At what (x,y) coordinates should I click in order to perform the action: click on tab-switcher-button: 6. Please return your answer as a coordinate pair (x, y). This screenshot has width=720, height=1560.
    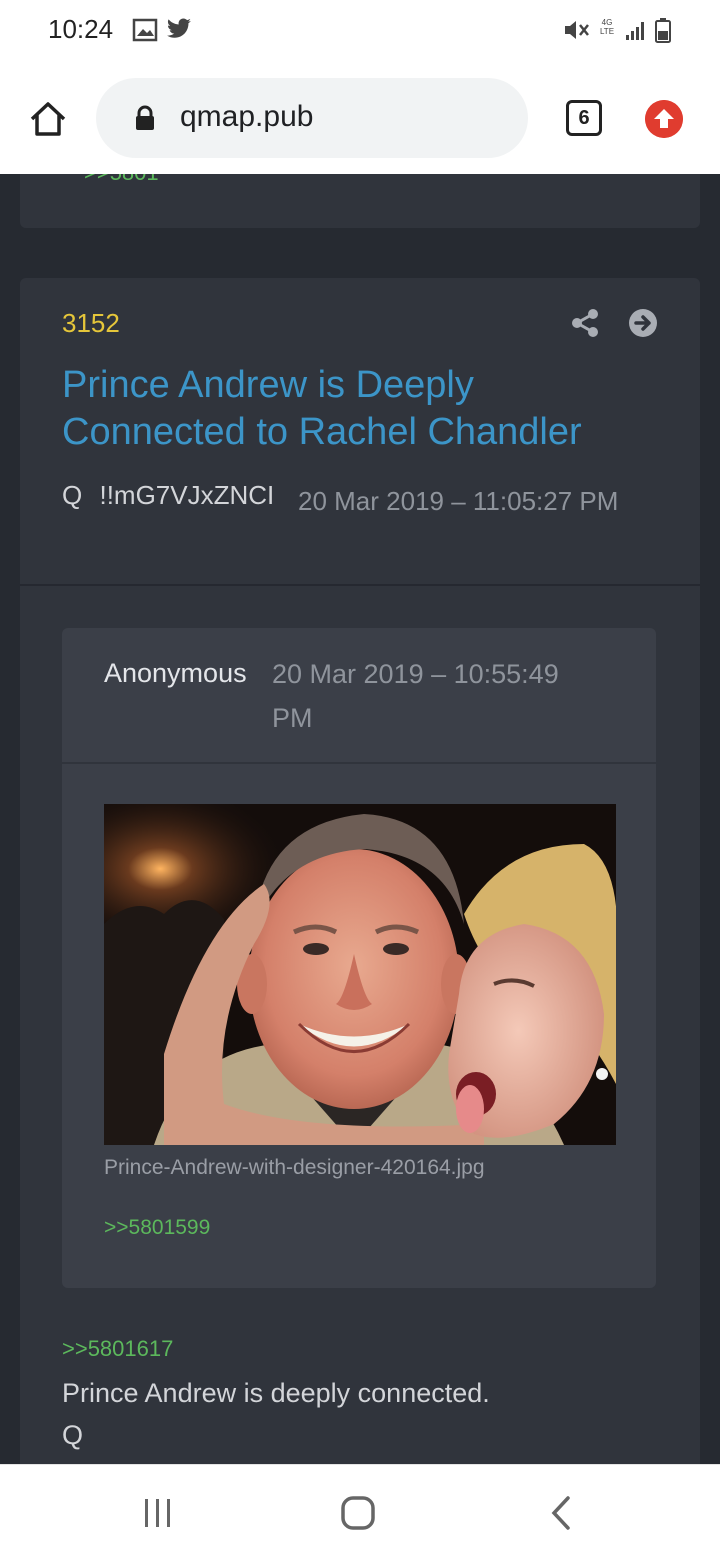
    Looking at the image, I should click on (584, 118).